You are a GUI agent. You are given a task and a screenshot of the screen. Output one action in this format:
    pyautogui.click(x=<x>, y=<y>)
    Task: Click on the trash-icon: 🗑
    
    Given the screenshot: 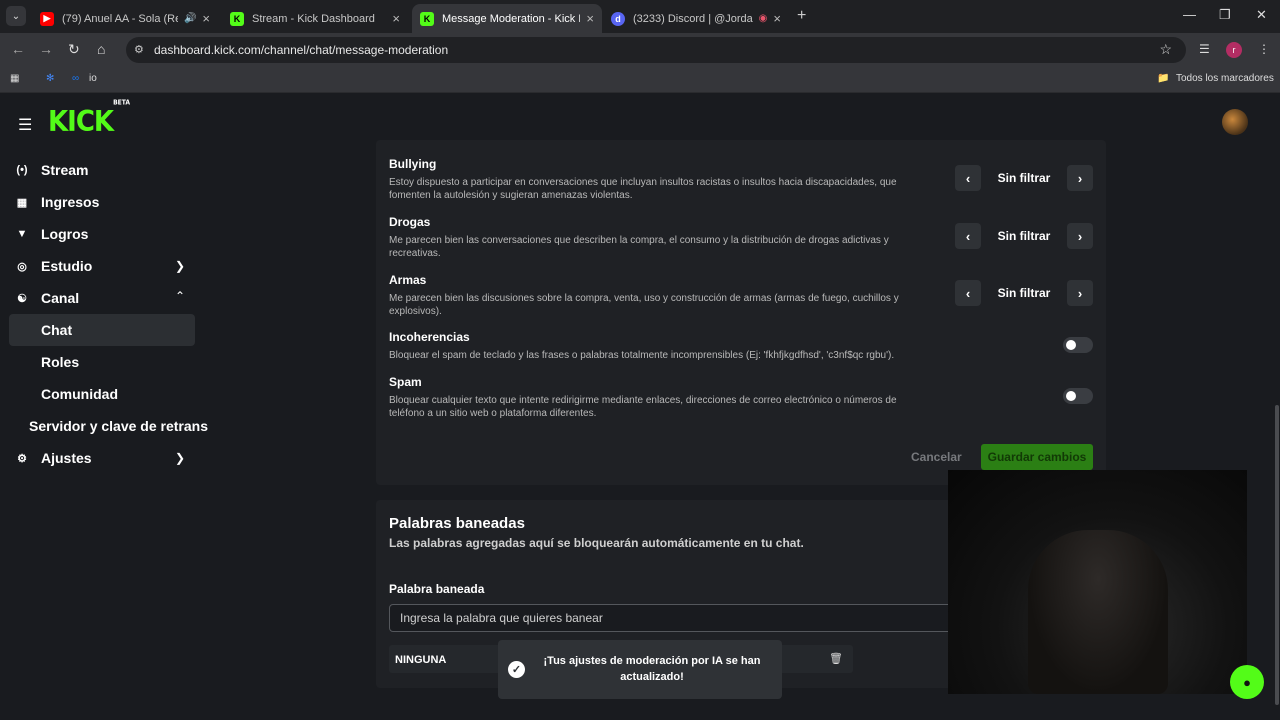 What is the action you would take?
    pyautogui.click(x=836, y=658)
    